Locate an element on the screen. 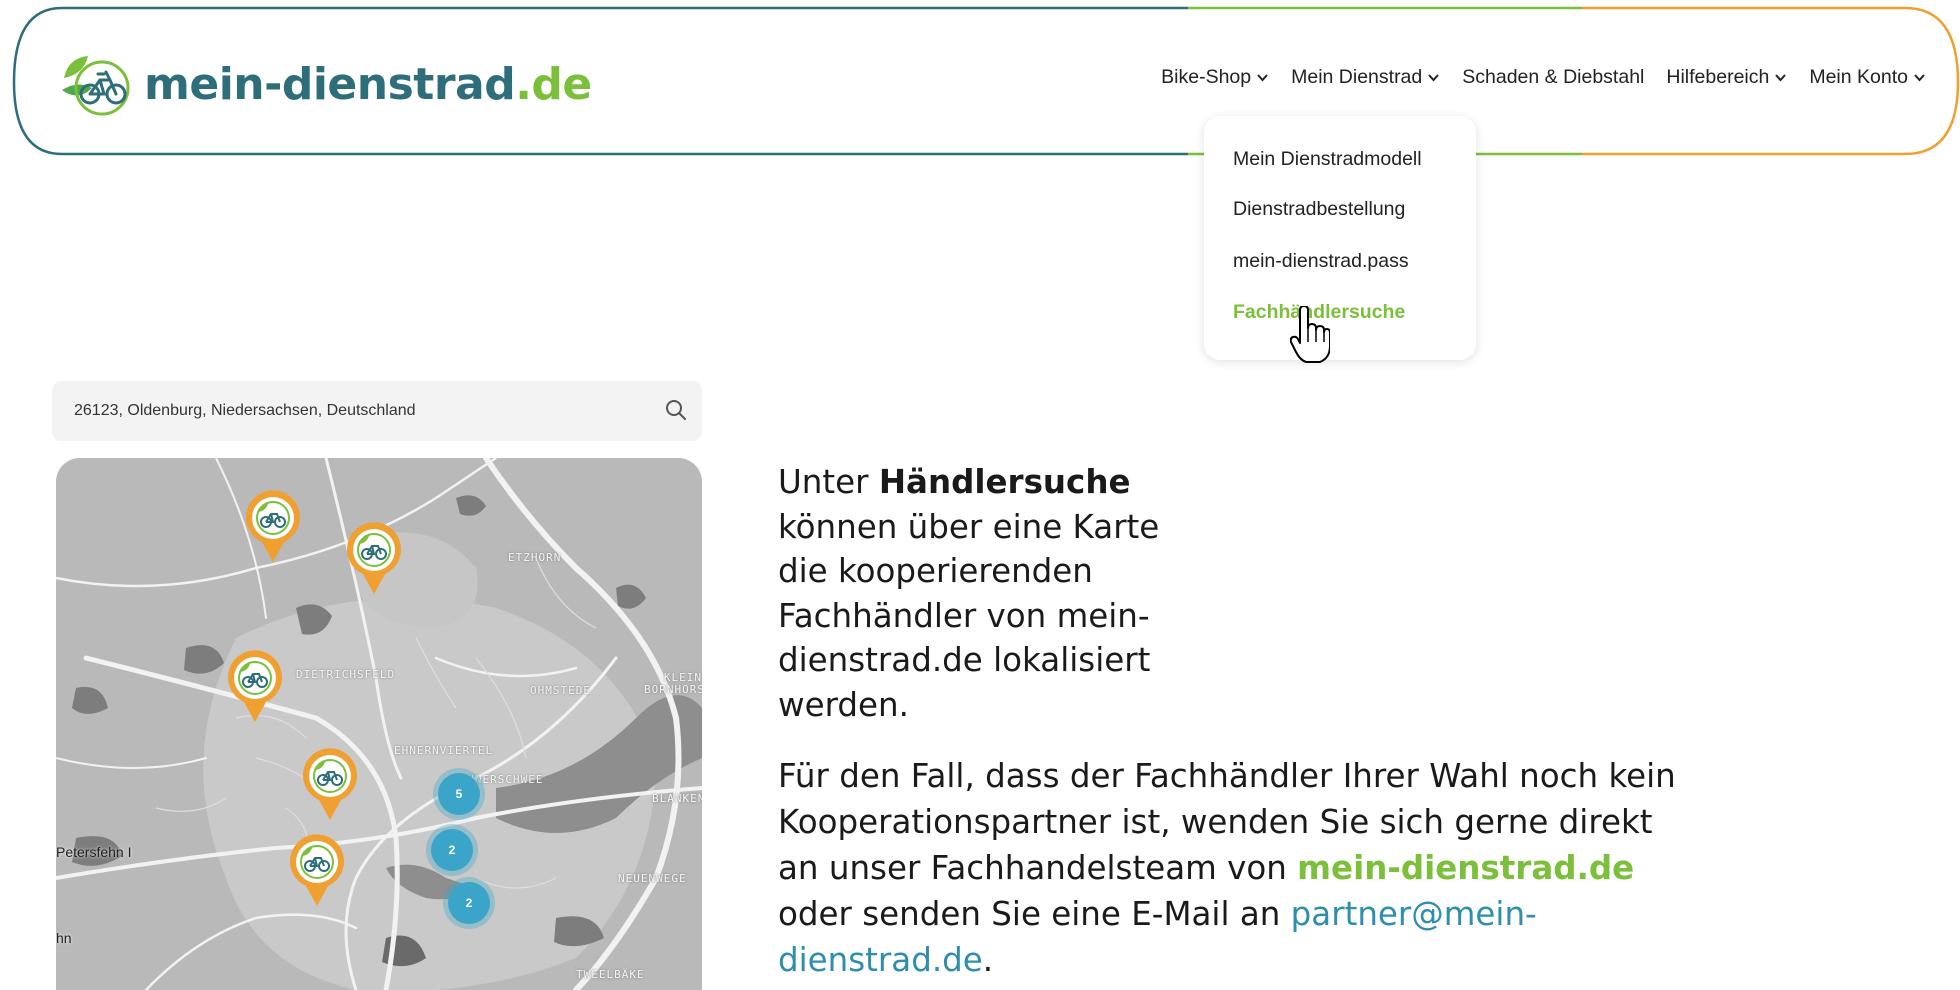 The width and height of the screenshot is (1960, 990). dropdown-item-dienstradmodell: Mein Dienstradmodell is located at coordinates (1327, 159).